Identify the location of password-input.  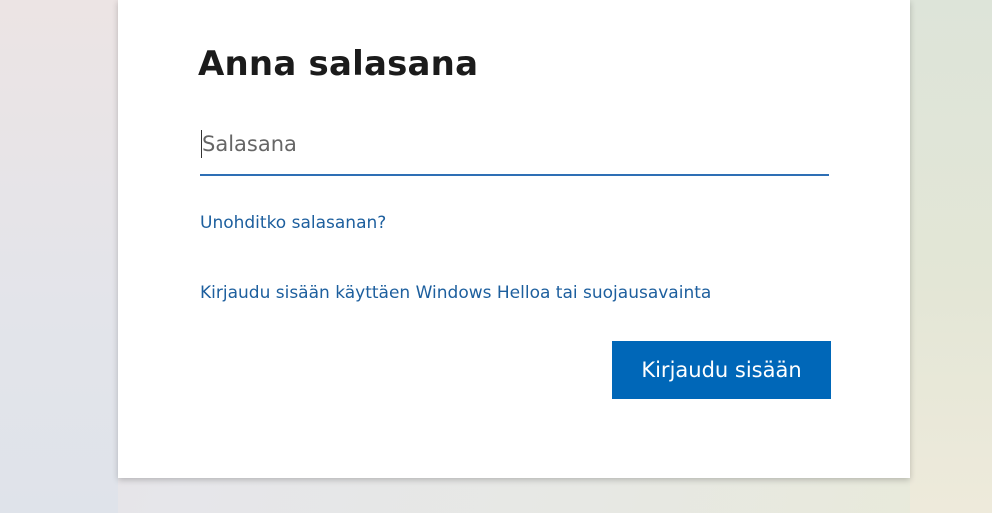
(515, 144).